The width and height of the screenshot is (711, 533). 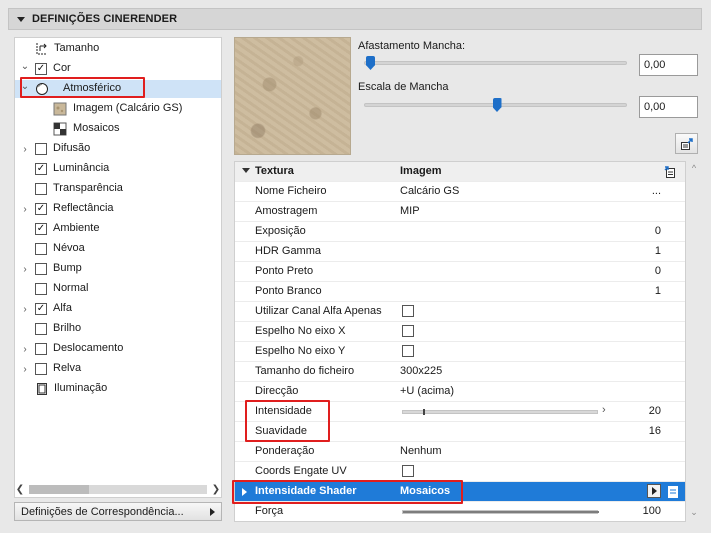 What do you see at coordinates (118, 249) in the screenshot?
I see `tree-item: Névoa` at bounding box center [118, 249].